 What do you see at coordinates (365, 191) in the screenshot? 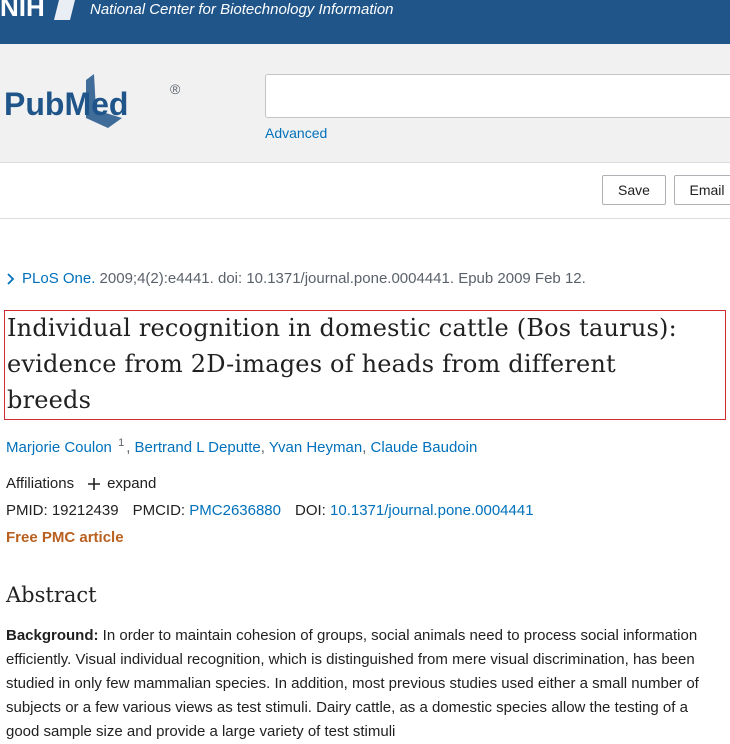
I see `action-bar: Save Email` at bounding box center [365, 191].